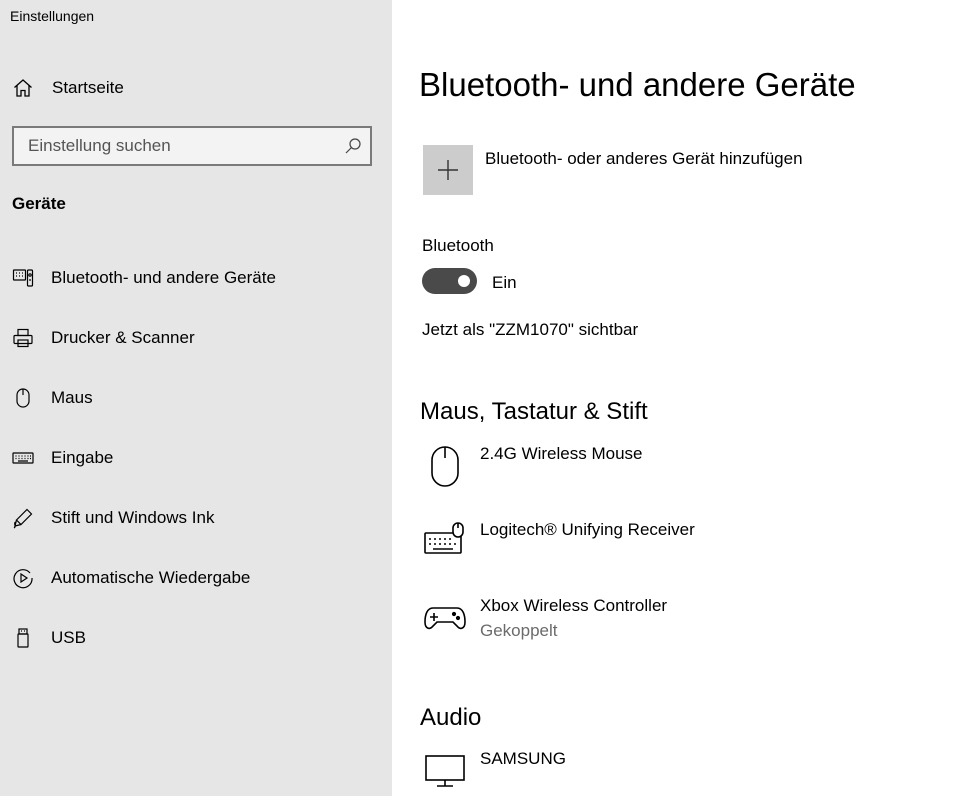  What do you see at coordinates (449, 281) in the screenshot?
I see `bluetooth-toggle` at bounding box center [449, 281].